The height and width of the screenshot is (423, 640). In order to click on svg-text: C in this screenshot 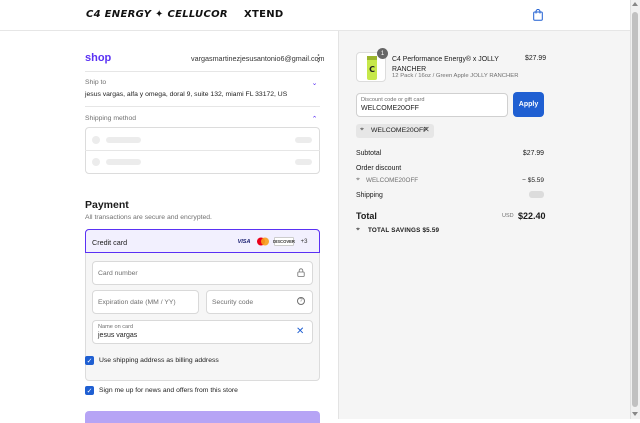, I will do `click(372, 69)`.